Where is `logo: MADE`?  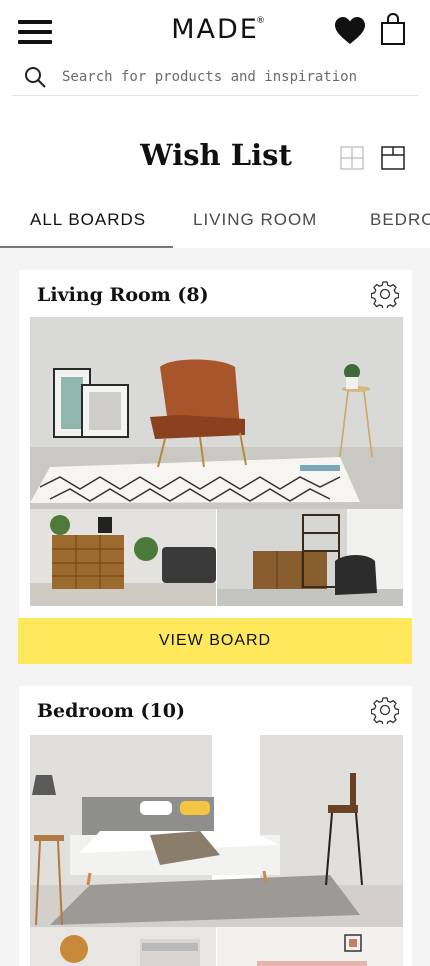 logo: MADE is located at coordinates (215, 29).